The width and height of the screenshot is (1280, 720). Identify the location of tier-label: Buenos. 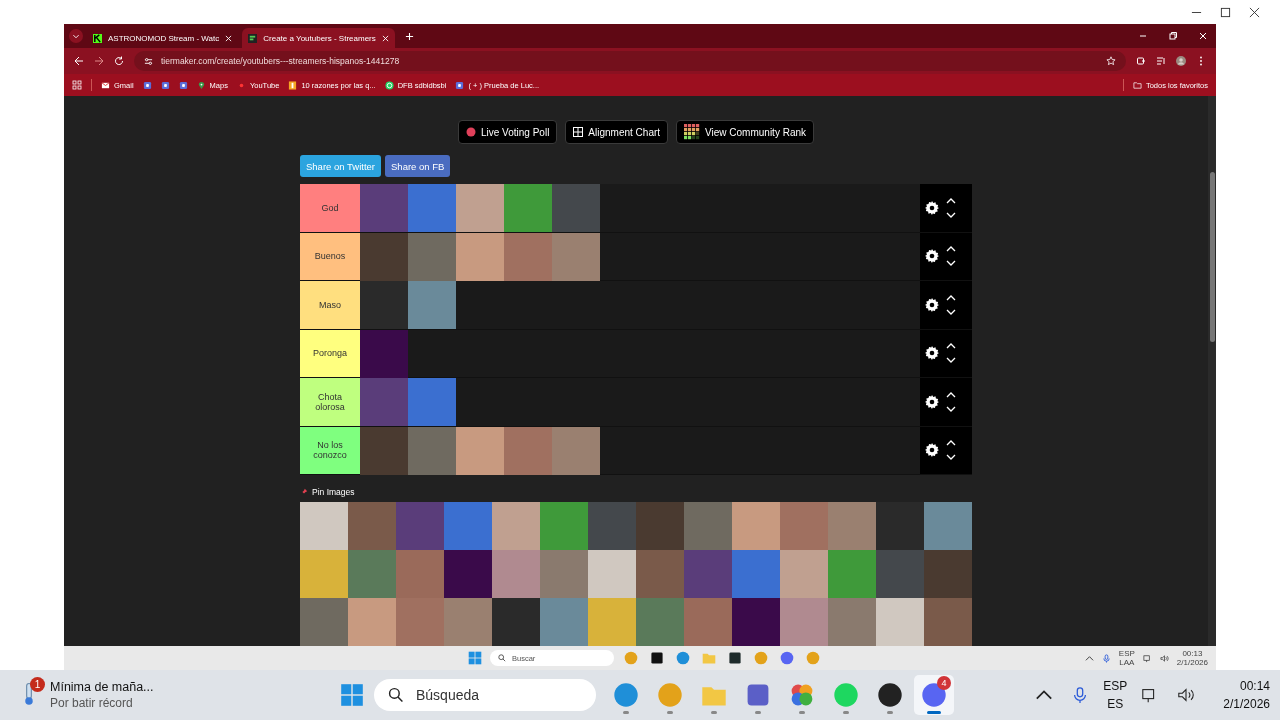
(330, 256).